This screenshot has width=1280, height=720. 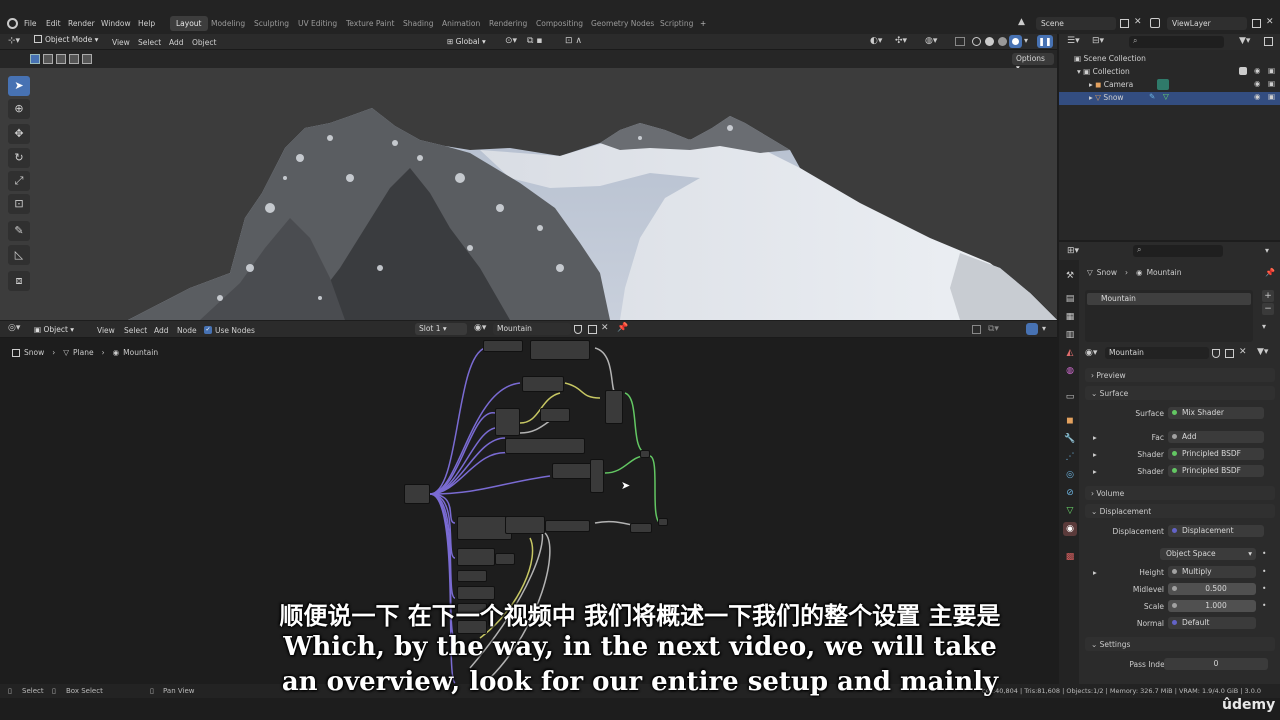 I want to click on viewport-menu-view: View, so click(x=121, y=42).